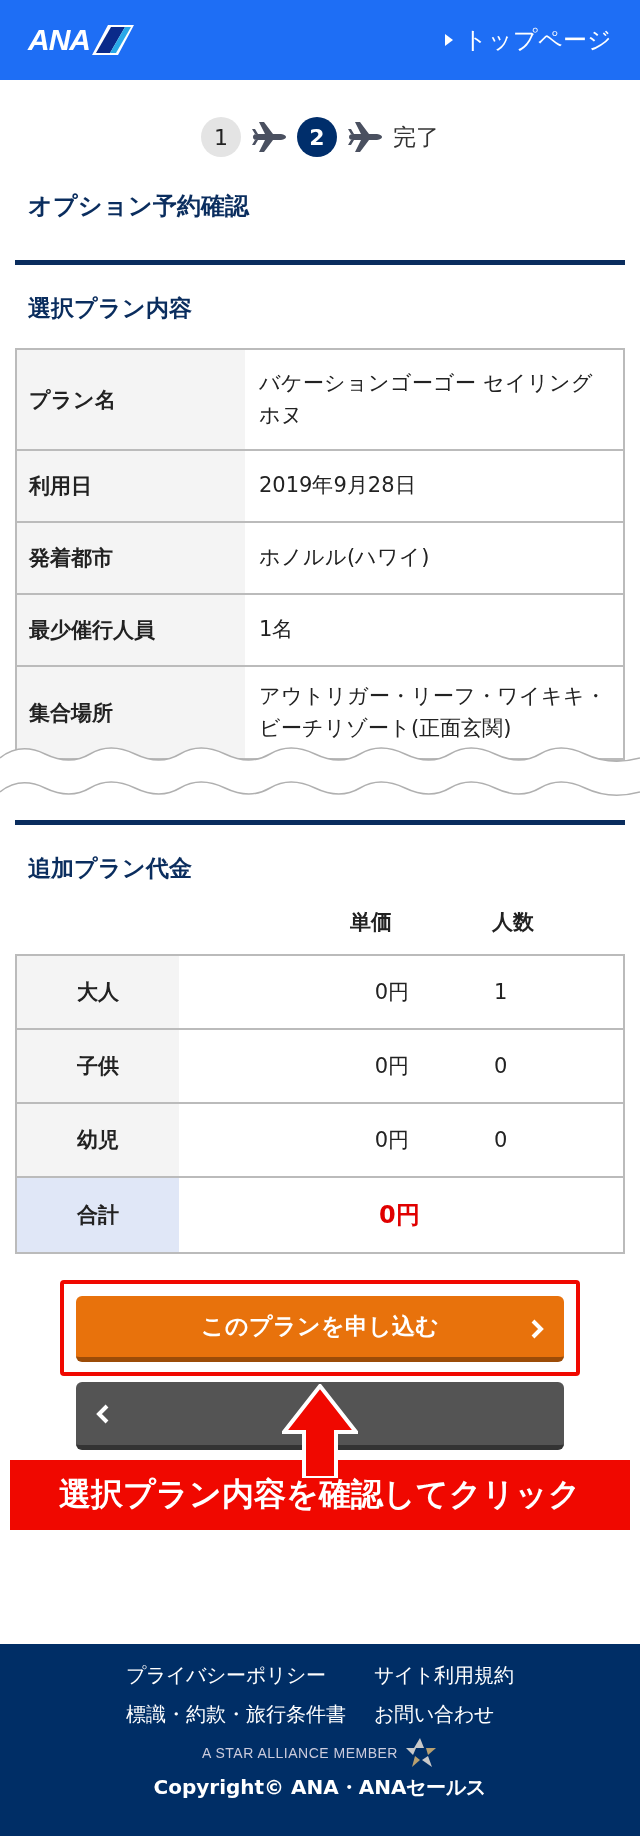  What do you see at coordinates (444, 1714) in the screenshot?
I see `footer-link: お問い合わせ` at bounding box center [444, 1714].